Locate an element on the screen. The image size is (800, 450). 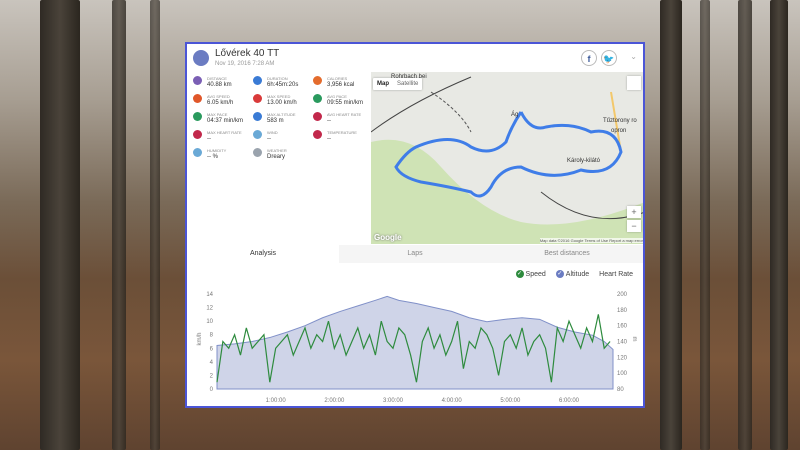
y-left-tick-label: 14 is located at coordinates (209, 295).